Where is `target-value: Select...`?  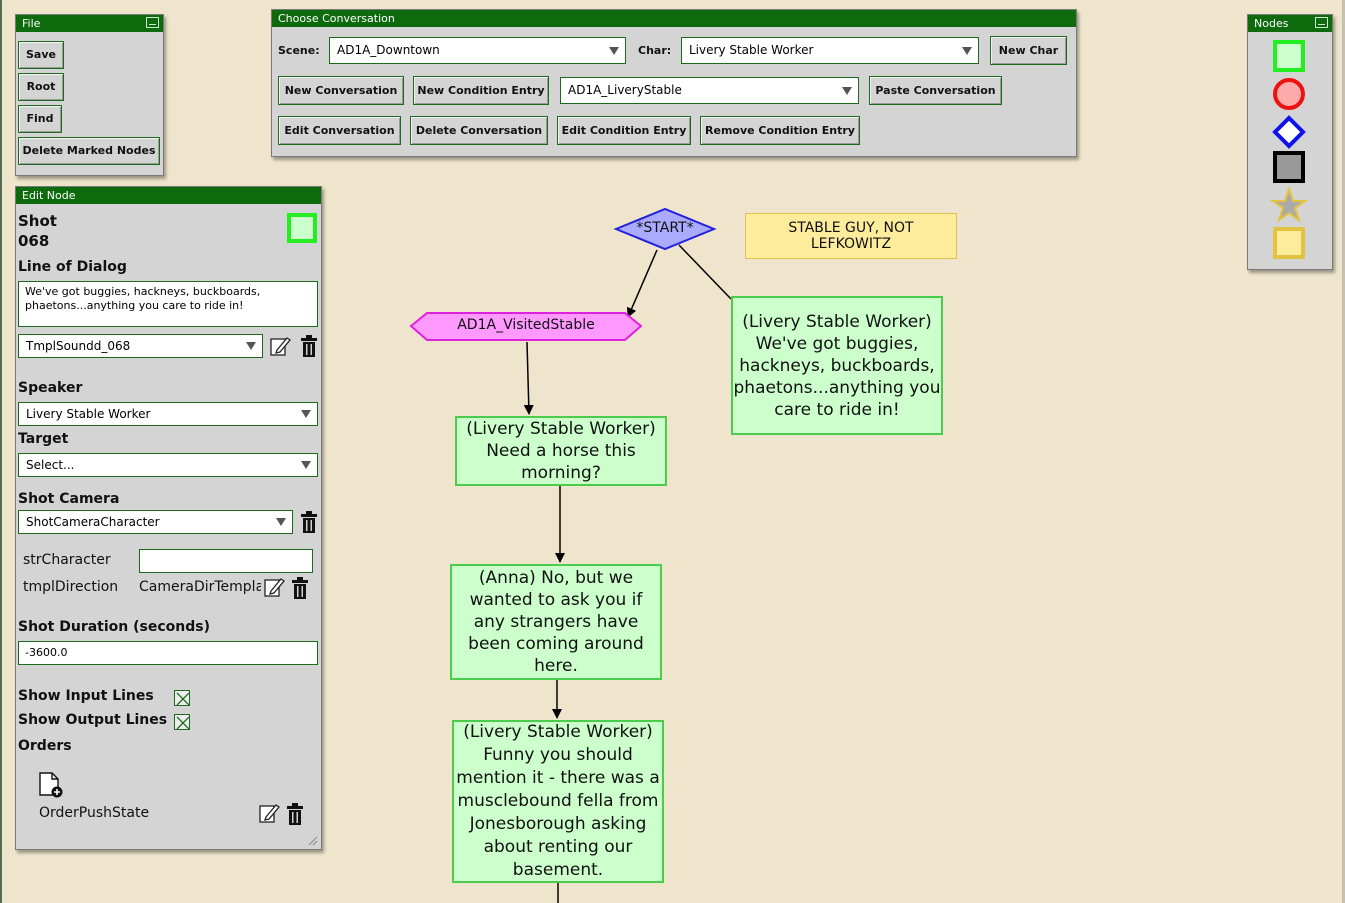 target-value: Select... is located at coordinates (50, 465).